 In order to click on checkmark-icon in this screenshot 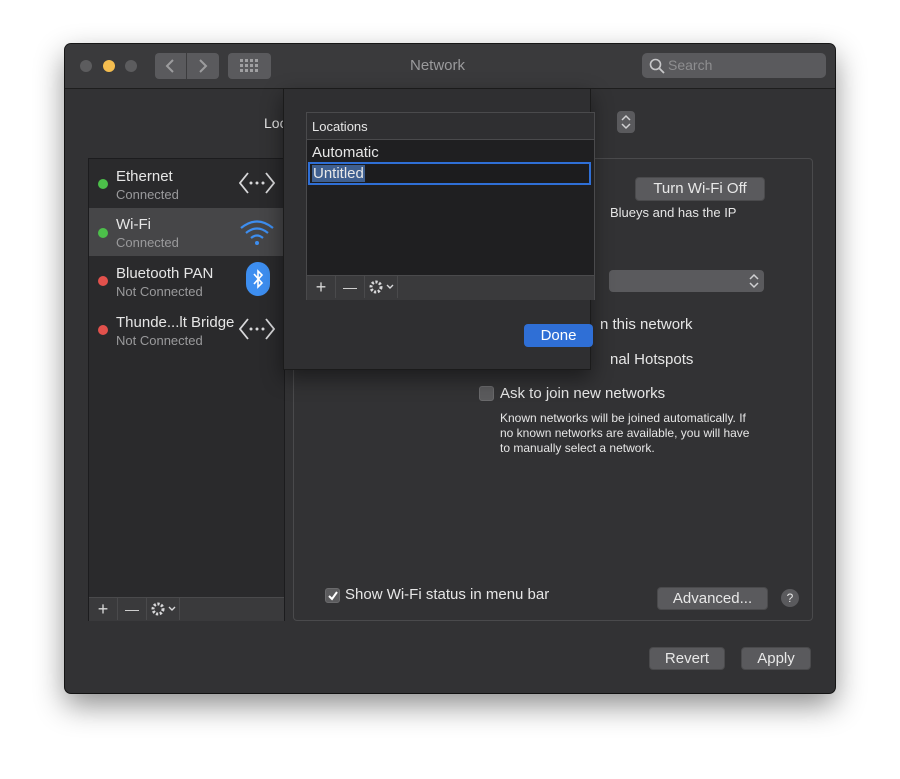, I will do `click(333, 596)`.